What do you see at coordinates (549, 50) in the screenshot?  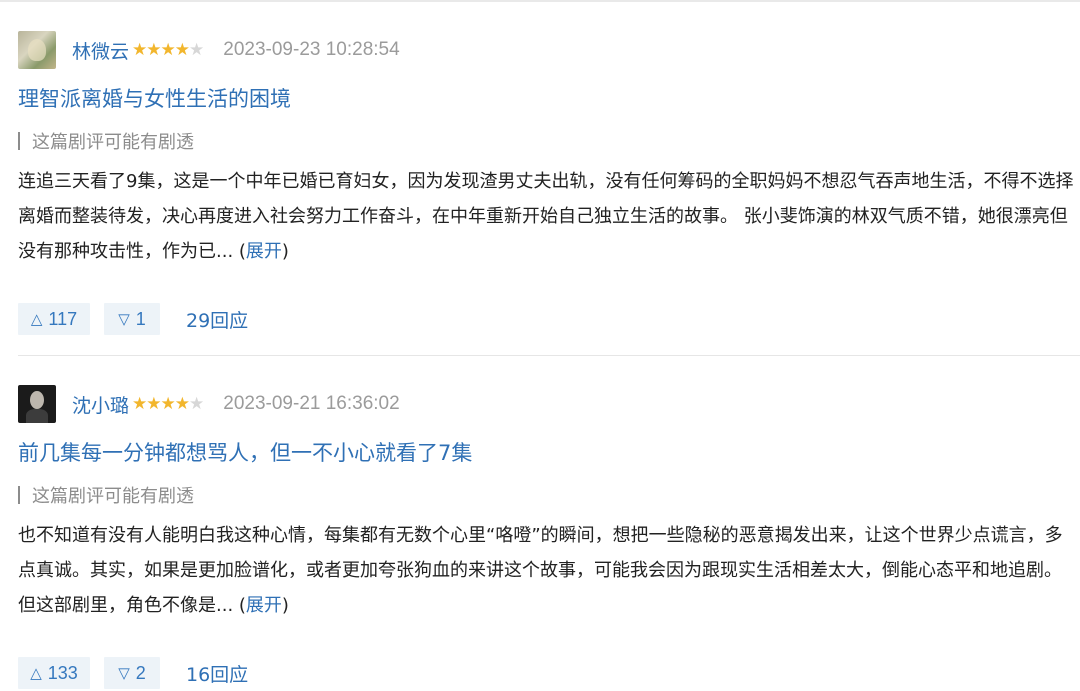 I see `review-header: 林微云 ★ ★ ★ ★ ★ 2023-09-23 10:28:54` at bounding box center [549, 50].